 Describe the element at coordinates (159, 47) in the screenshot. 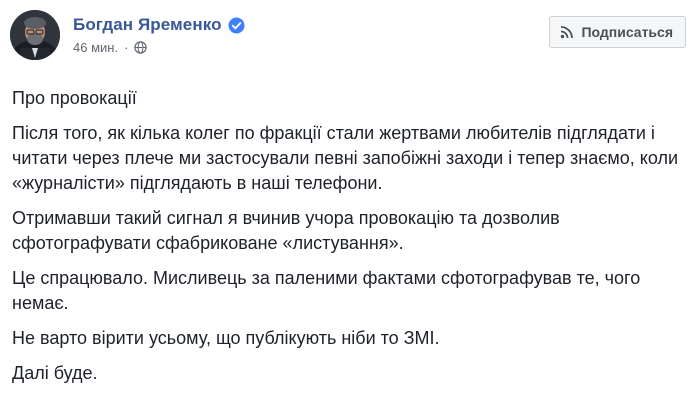

I see `post-meta: 46 мин. ·` at that location.